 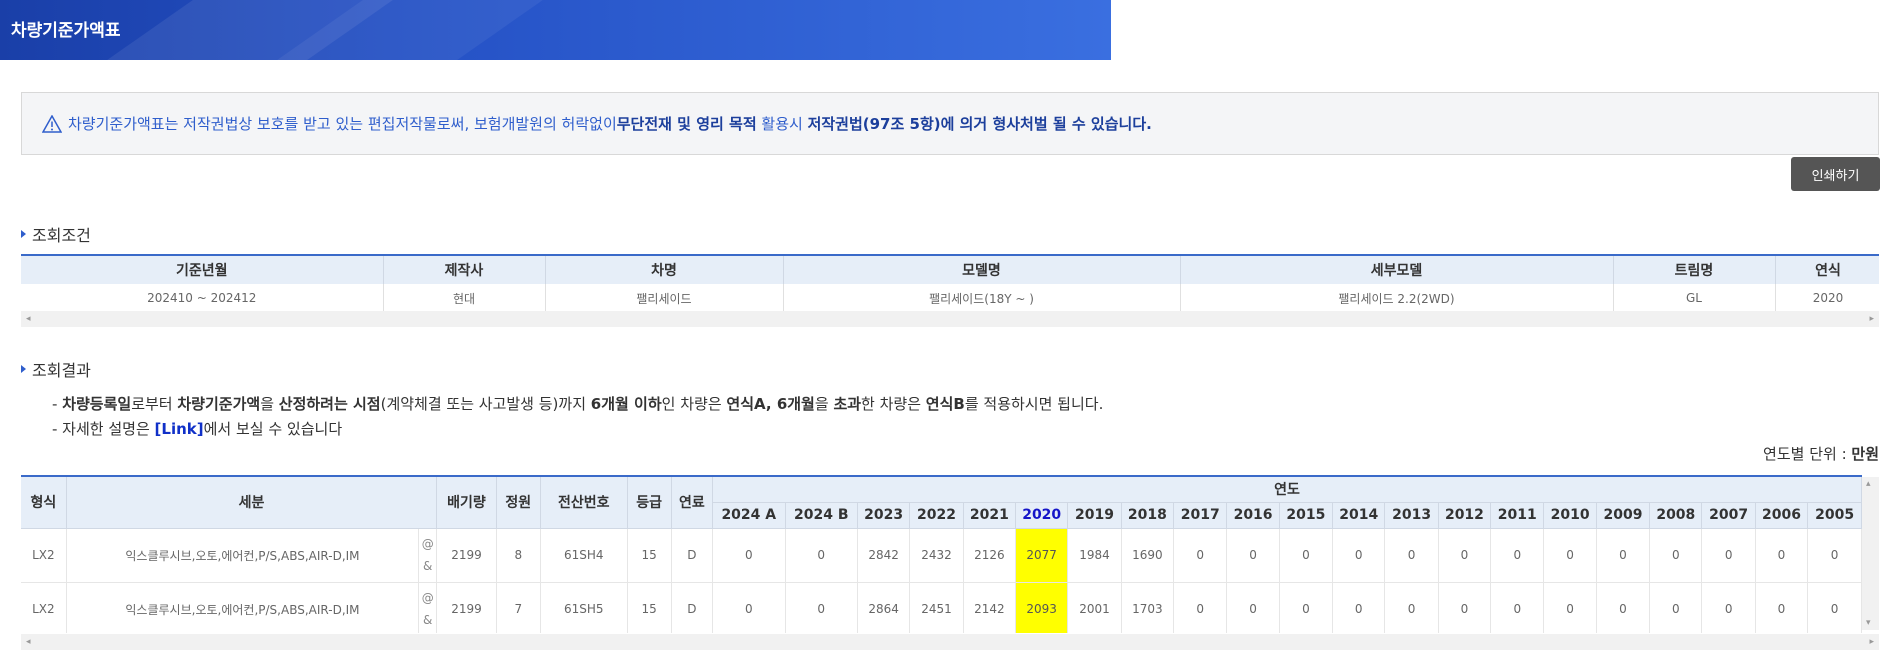 What do you see at coordinates (329, 404) in the screenshot?
I see `desc-bold: 산정하려는 시점` at bounding box center [329, 404].